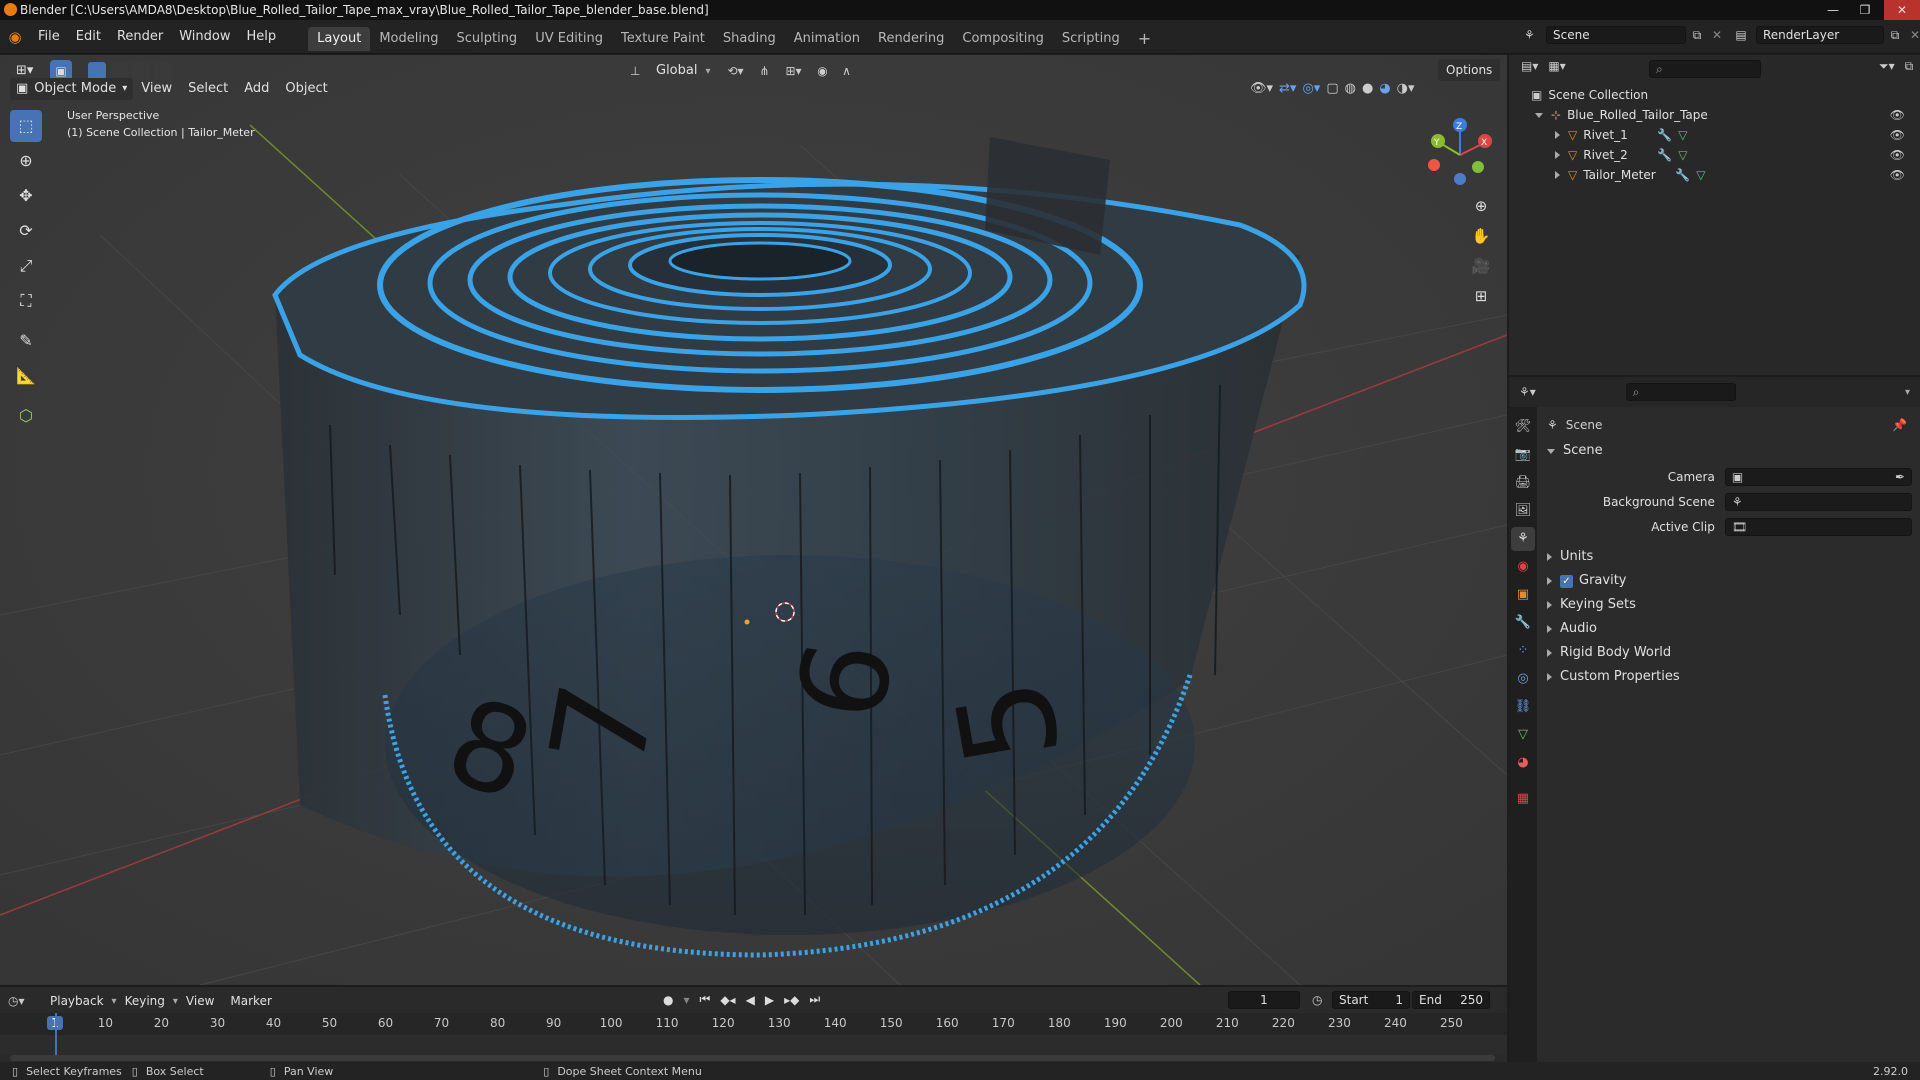  Describe the element at coordinates (1887, 66) in the screenshot. I see `filter-icon: ⏷▾` at that location.